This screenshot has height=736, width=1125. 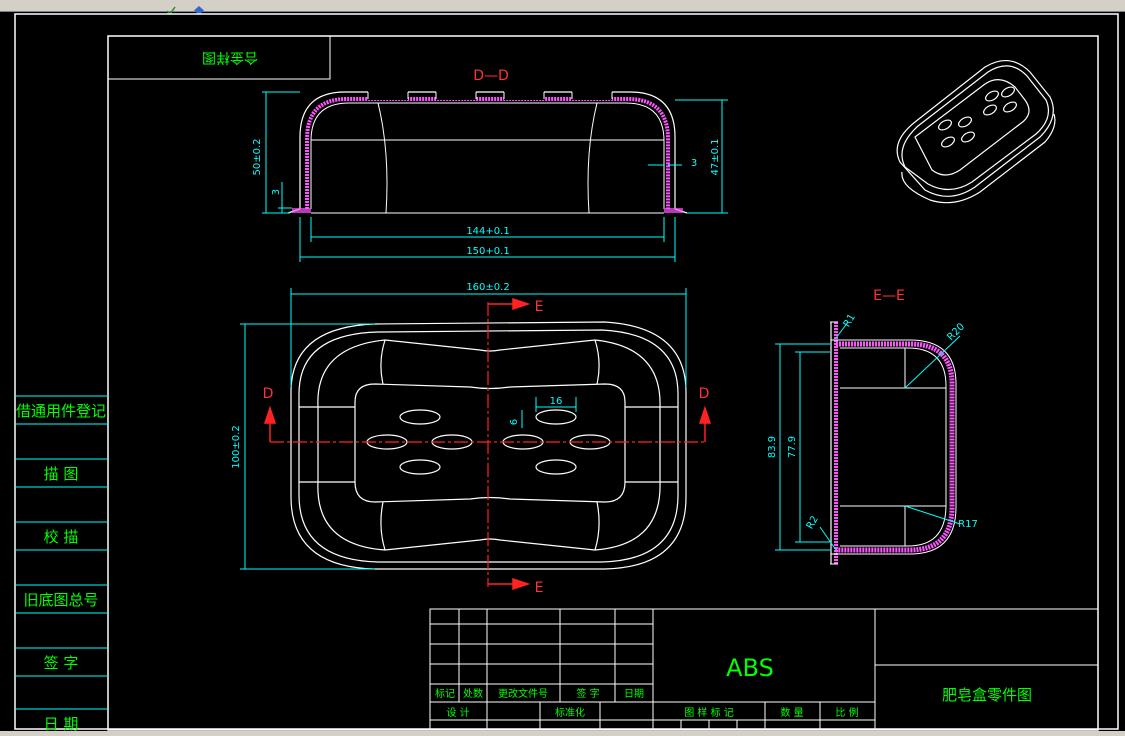 I want to click on left-label-old-number: 旧底图总号, so click(x=60, y=600).